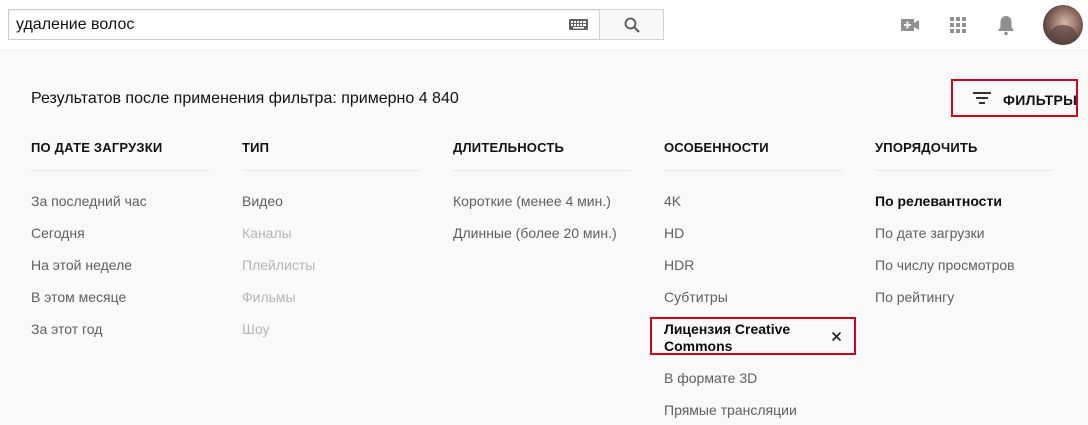 The height and width of the screenshot is (425, 1088). I want to click on video-camera-plus-icon, so click(910, 25).